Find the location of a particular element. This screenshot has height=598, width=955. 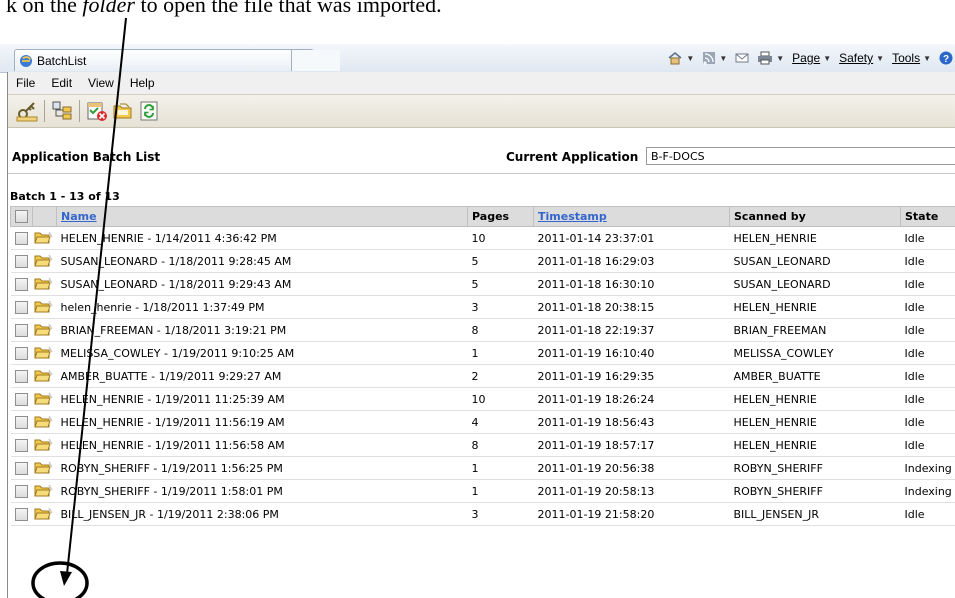

cell-scanned-by: BILL_JENSEN_JR is located at coordinates (815, 514).